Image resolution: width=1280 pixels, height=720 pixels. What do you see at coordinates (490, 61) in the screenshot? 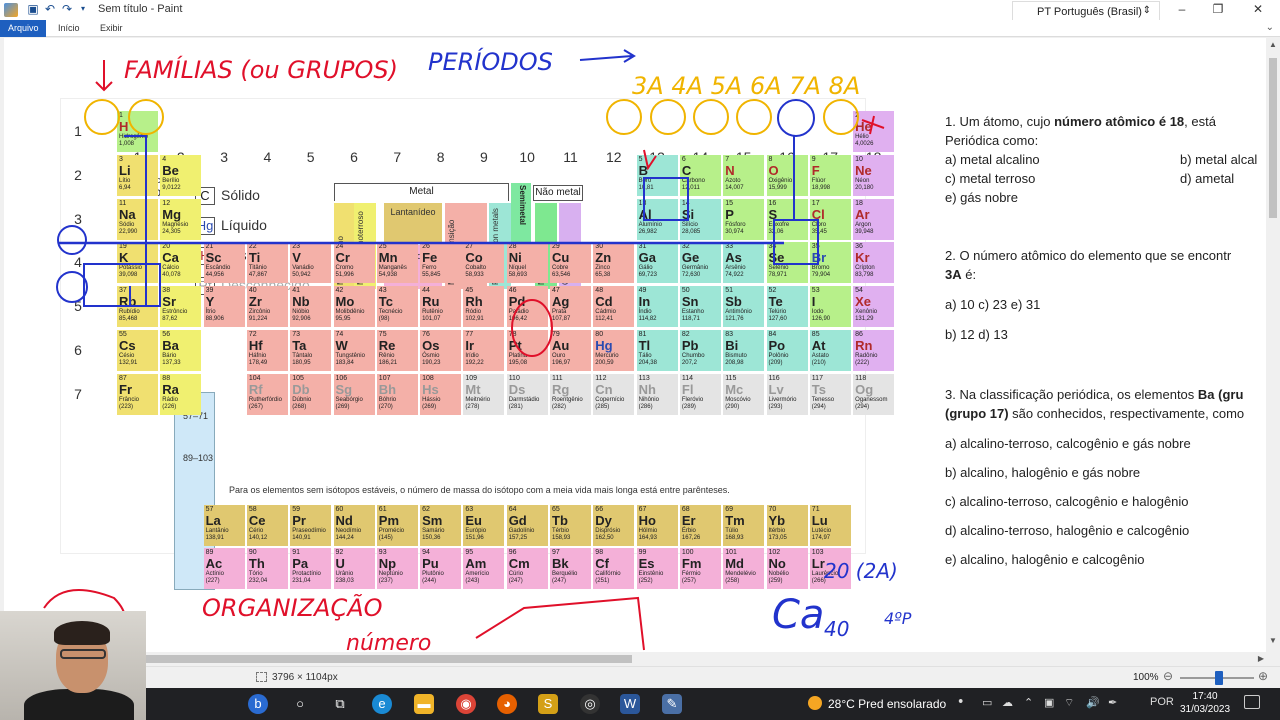
I see `annotation-periodos: PERÍODOS` at bounding box center [490, 61].